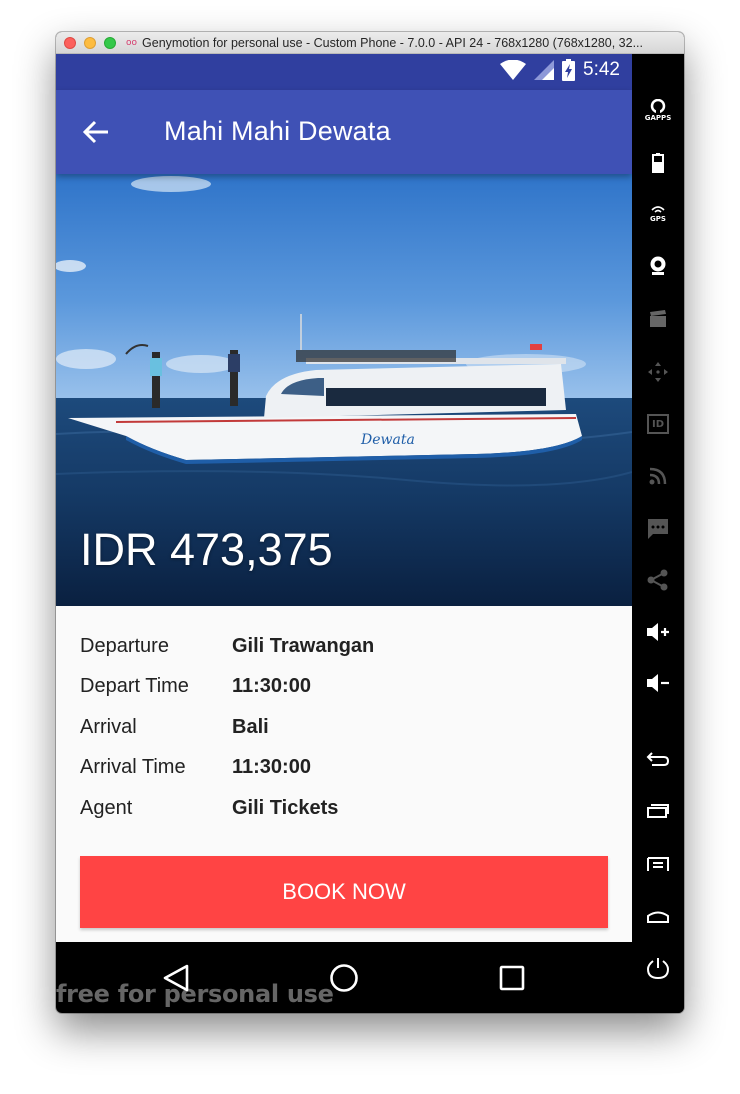 The height and width of the screenshot is (1094, 740). I want to click on home-shape-icon, so click(658, 917).